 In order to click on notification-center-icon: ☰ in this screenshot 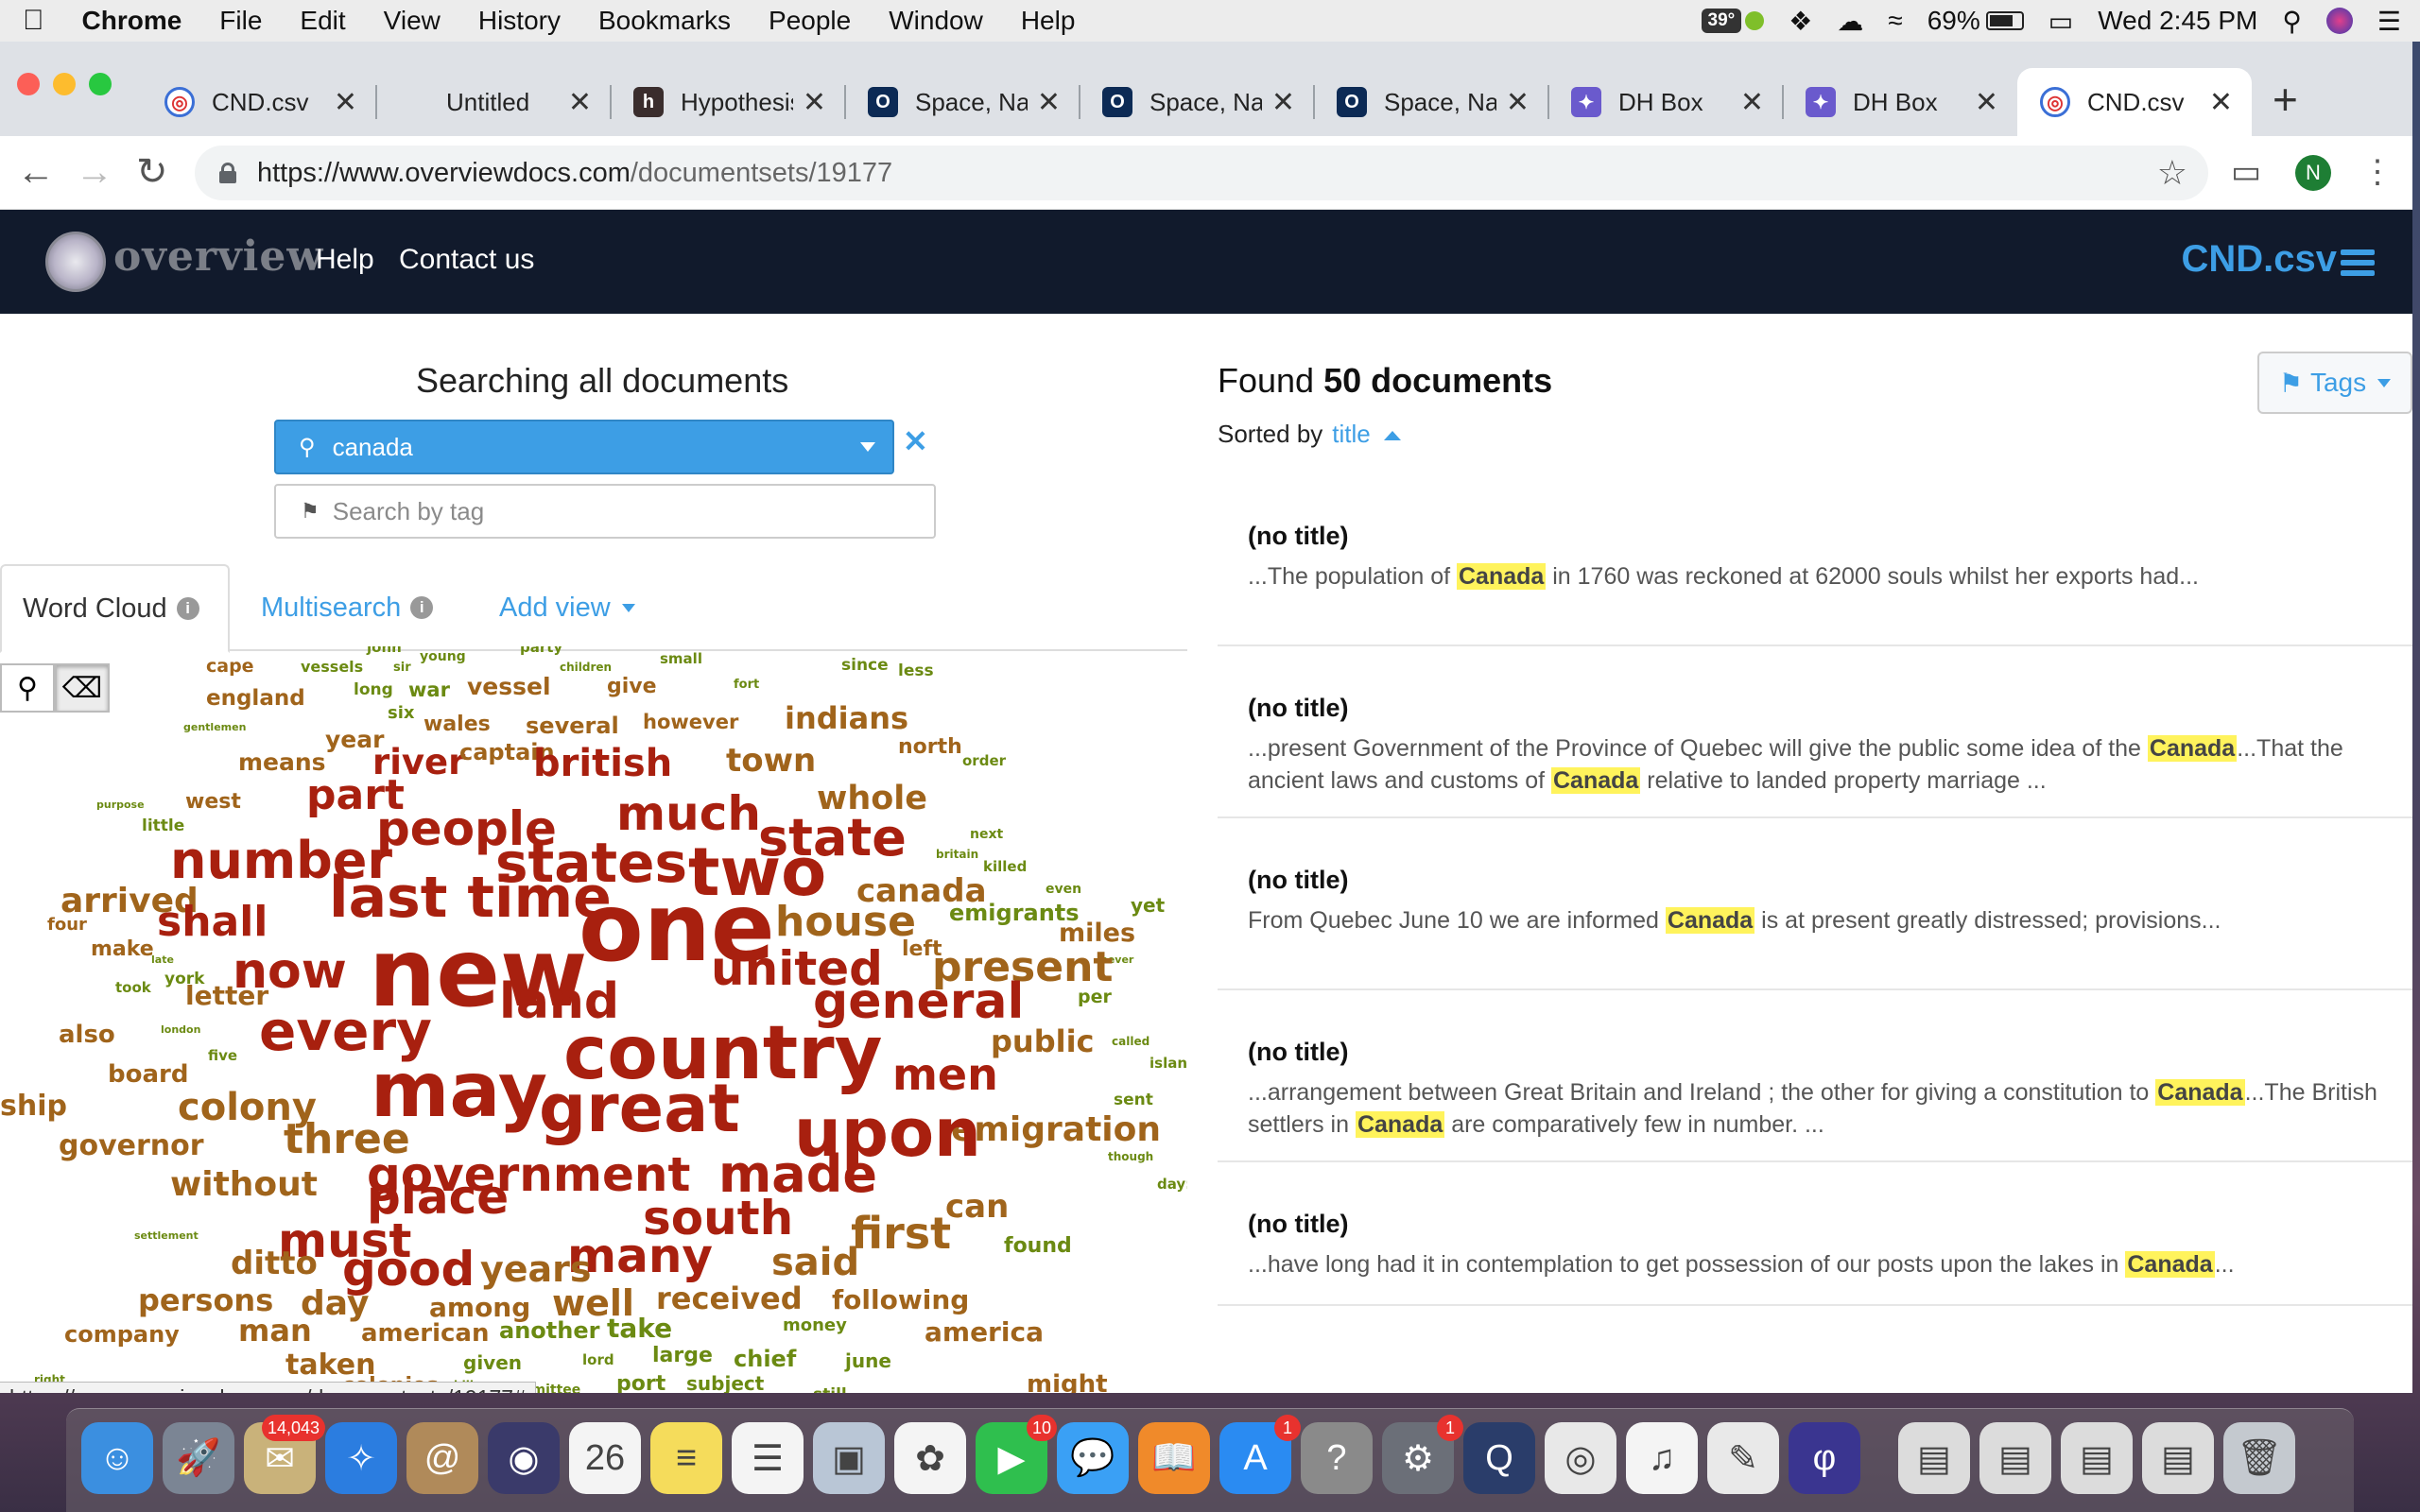, I will do `click(2389, 21)`.